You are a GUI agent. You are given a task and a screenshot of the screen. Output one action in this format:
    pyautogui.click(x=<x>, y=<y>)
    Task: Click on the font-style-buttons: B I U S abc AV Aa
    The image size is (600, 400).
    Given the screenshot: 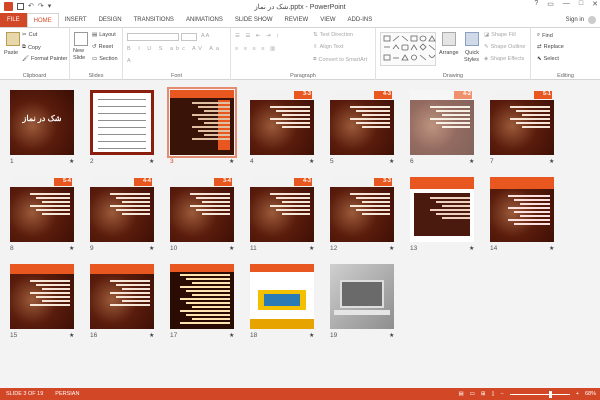 What is the action you would take?
    pyautogui.click(x=174, y=49)
    